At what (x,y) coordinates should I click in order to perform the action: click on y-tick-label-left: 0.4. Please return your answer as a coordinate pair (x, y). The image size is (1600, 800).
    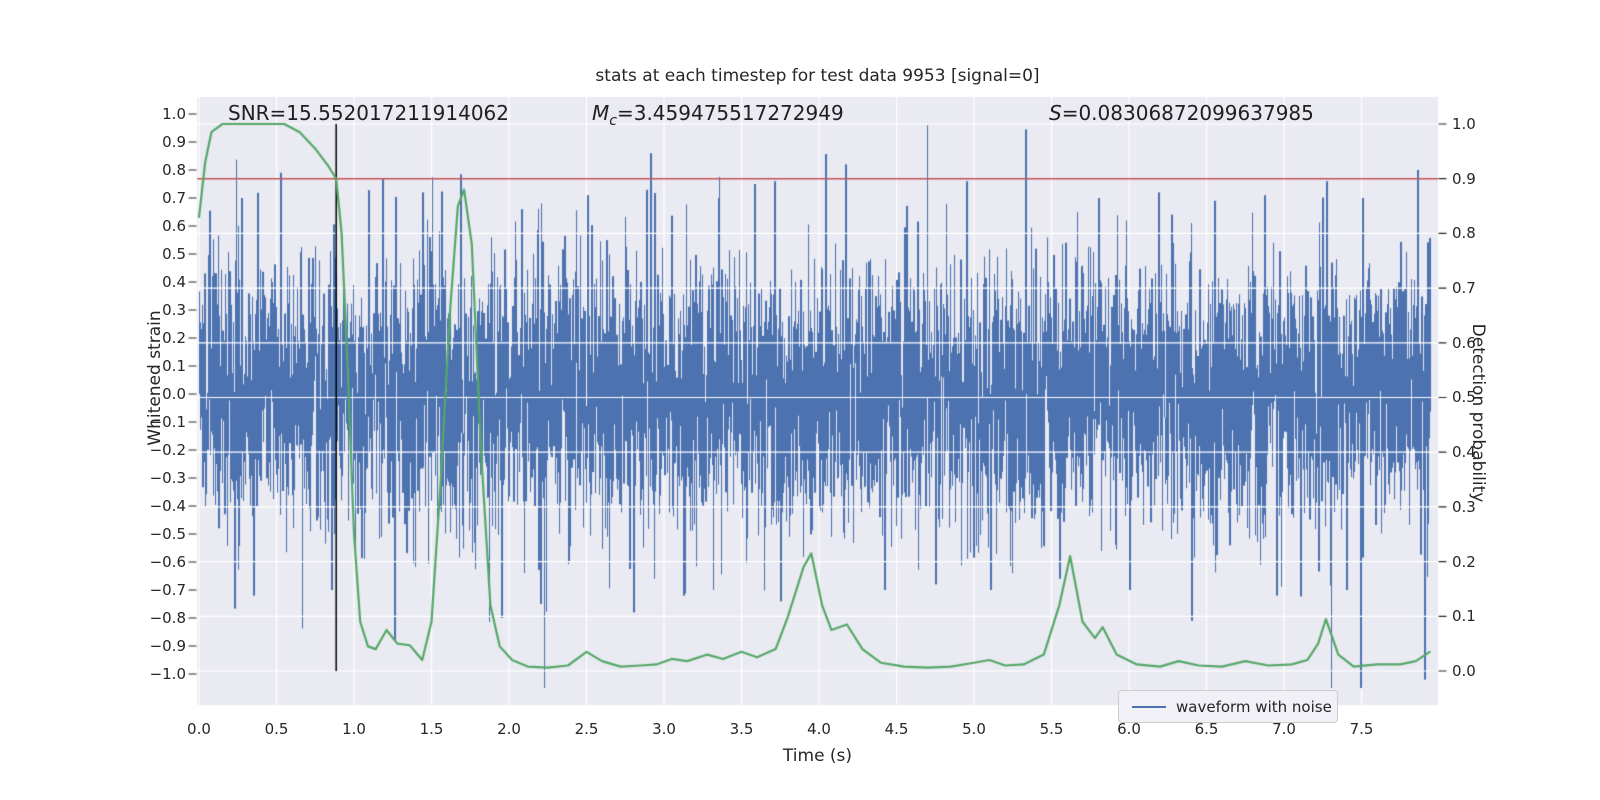
    Looking at the image, I should click on (174, 281).